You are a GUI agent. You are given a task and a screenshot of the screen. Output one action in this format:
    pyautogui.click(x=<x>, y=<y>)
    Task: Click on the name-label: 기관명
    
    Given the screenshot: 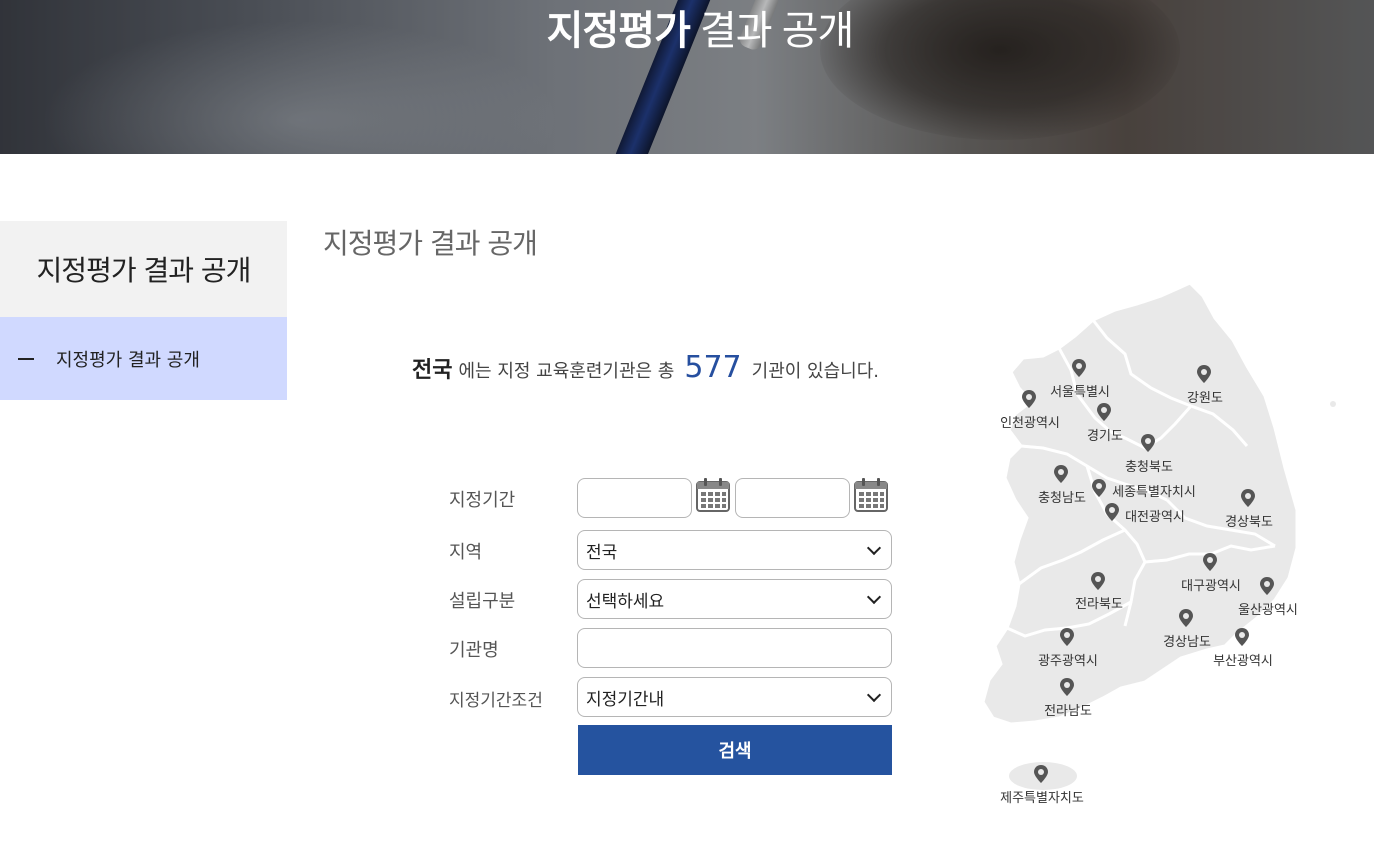 What is the action you would take?
    pyautogui.click(x=474, y=650)
    